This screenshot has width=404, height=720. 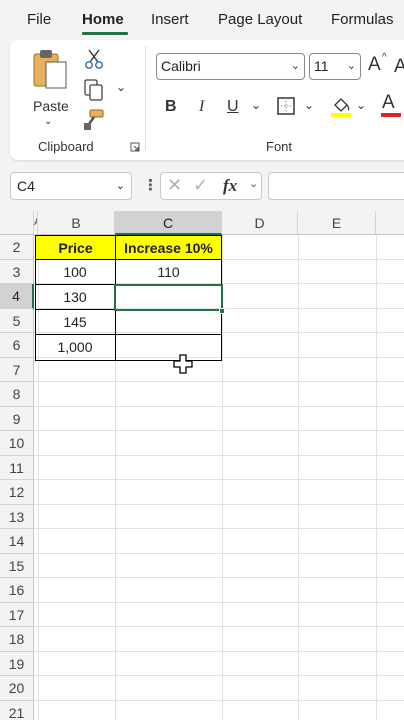 What do you see at coordinates (17, 590) in the screenshot?
I see `row-header-16: 16` at bounding box center [17, 590].